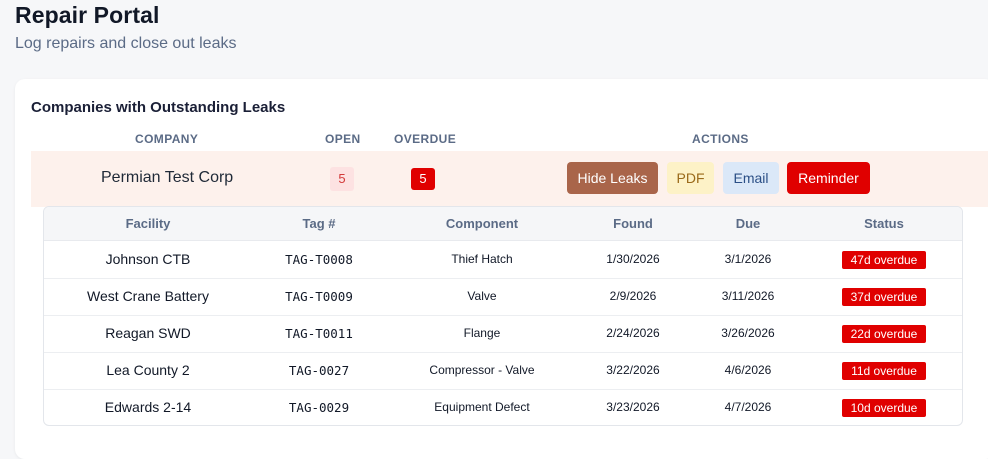 The height and width of the screenshot is (459, 988). Describe the element at coordinates (482, 223) in the screenshot. I see `leaks-header-component: Component` at that location.